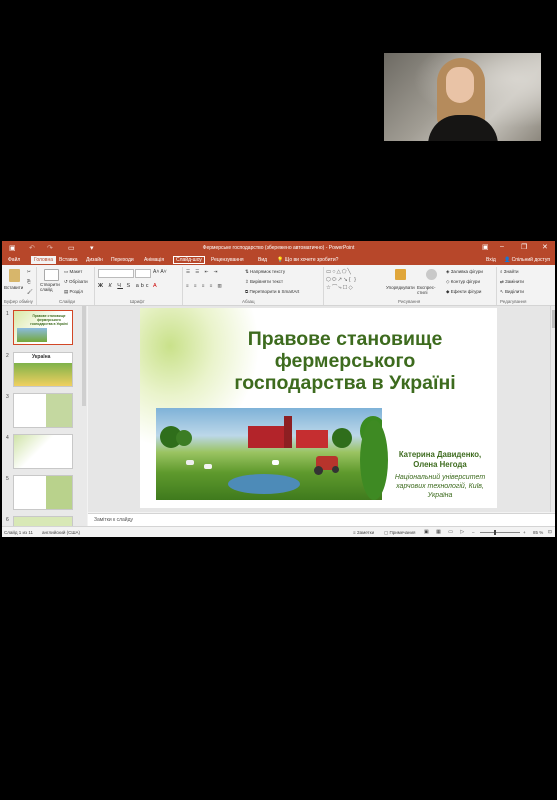 This screenshot has width=557, height=800. Describe the element at coordinates (51, 287) in the screenshot. I see `new-slide-button: Створити слайд` at that location.